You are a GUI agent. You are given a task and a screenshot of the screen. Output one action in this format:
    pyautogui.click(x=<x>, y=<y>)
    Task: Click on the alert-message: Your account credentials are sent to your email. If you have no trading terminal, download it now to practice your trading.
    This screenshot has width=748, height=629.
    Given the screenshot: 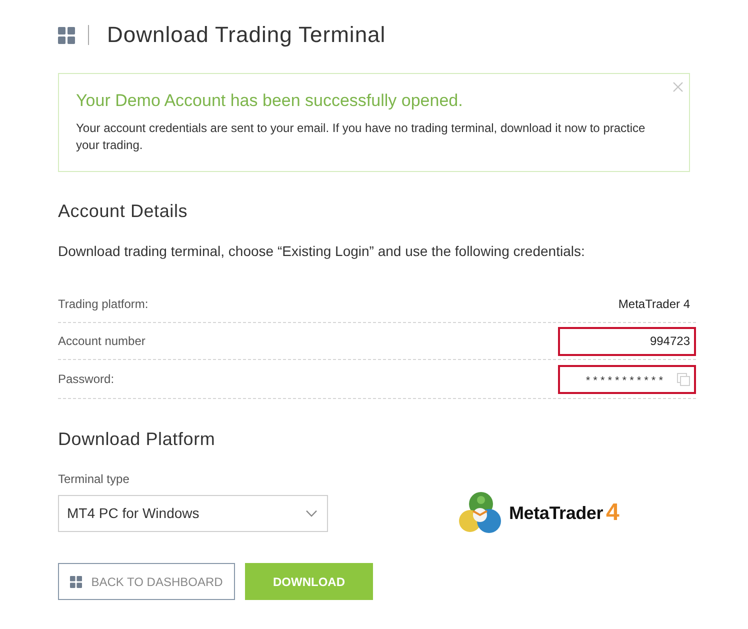 What is the action you would take?
    pyautogui.click(x=361, y=137)
    